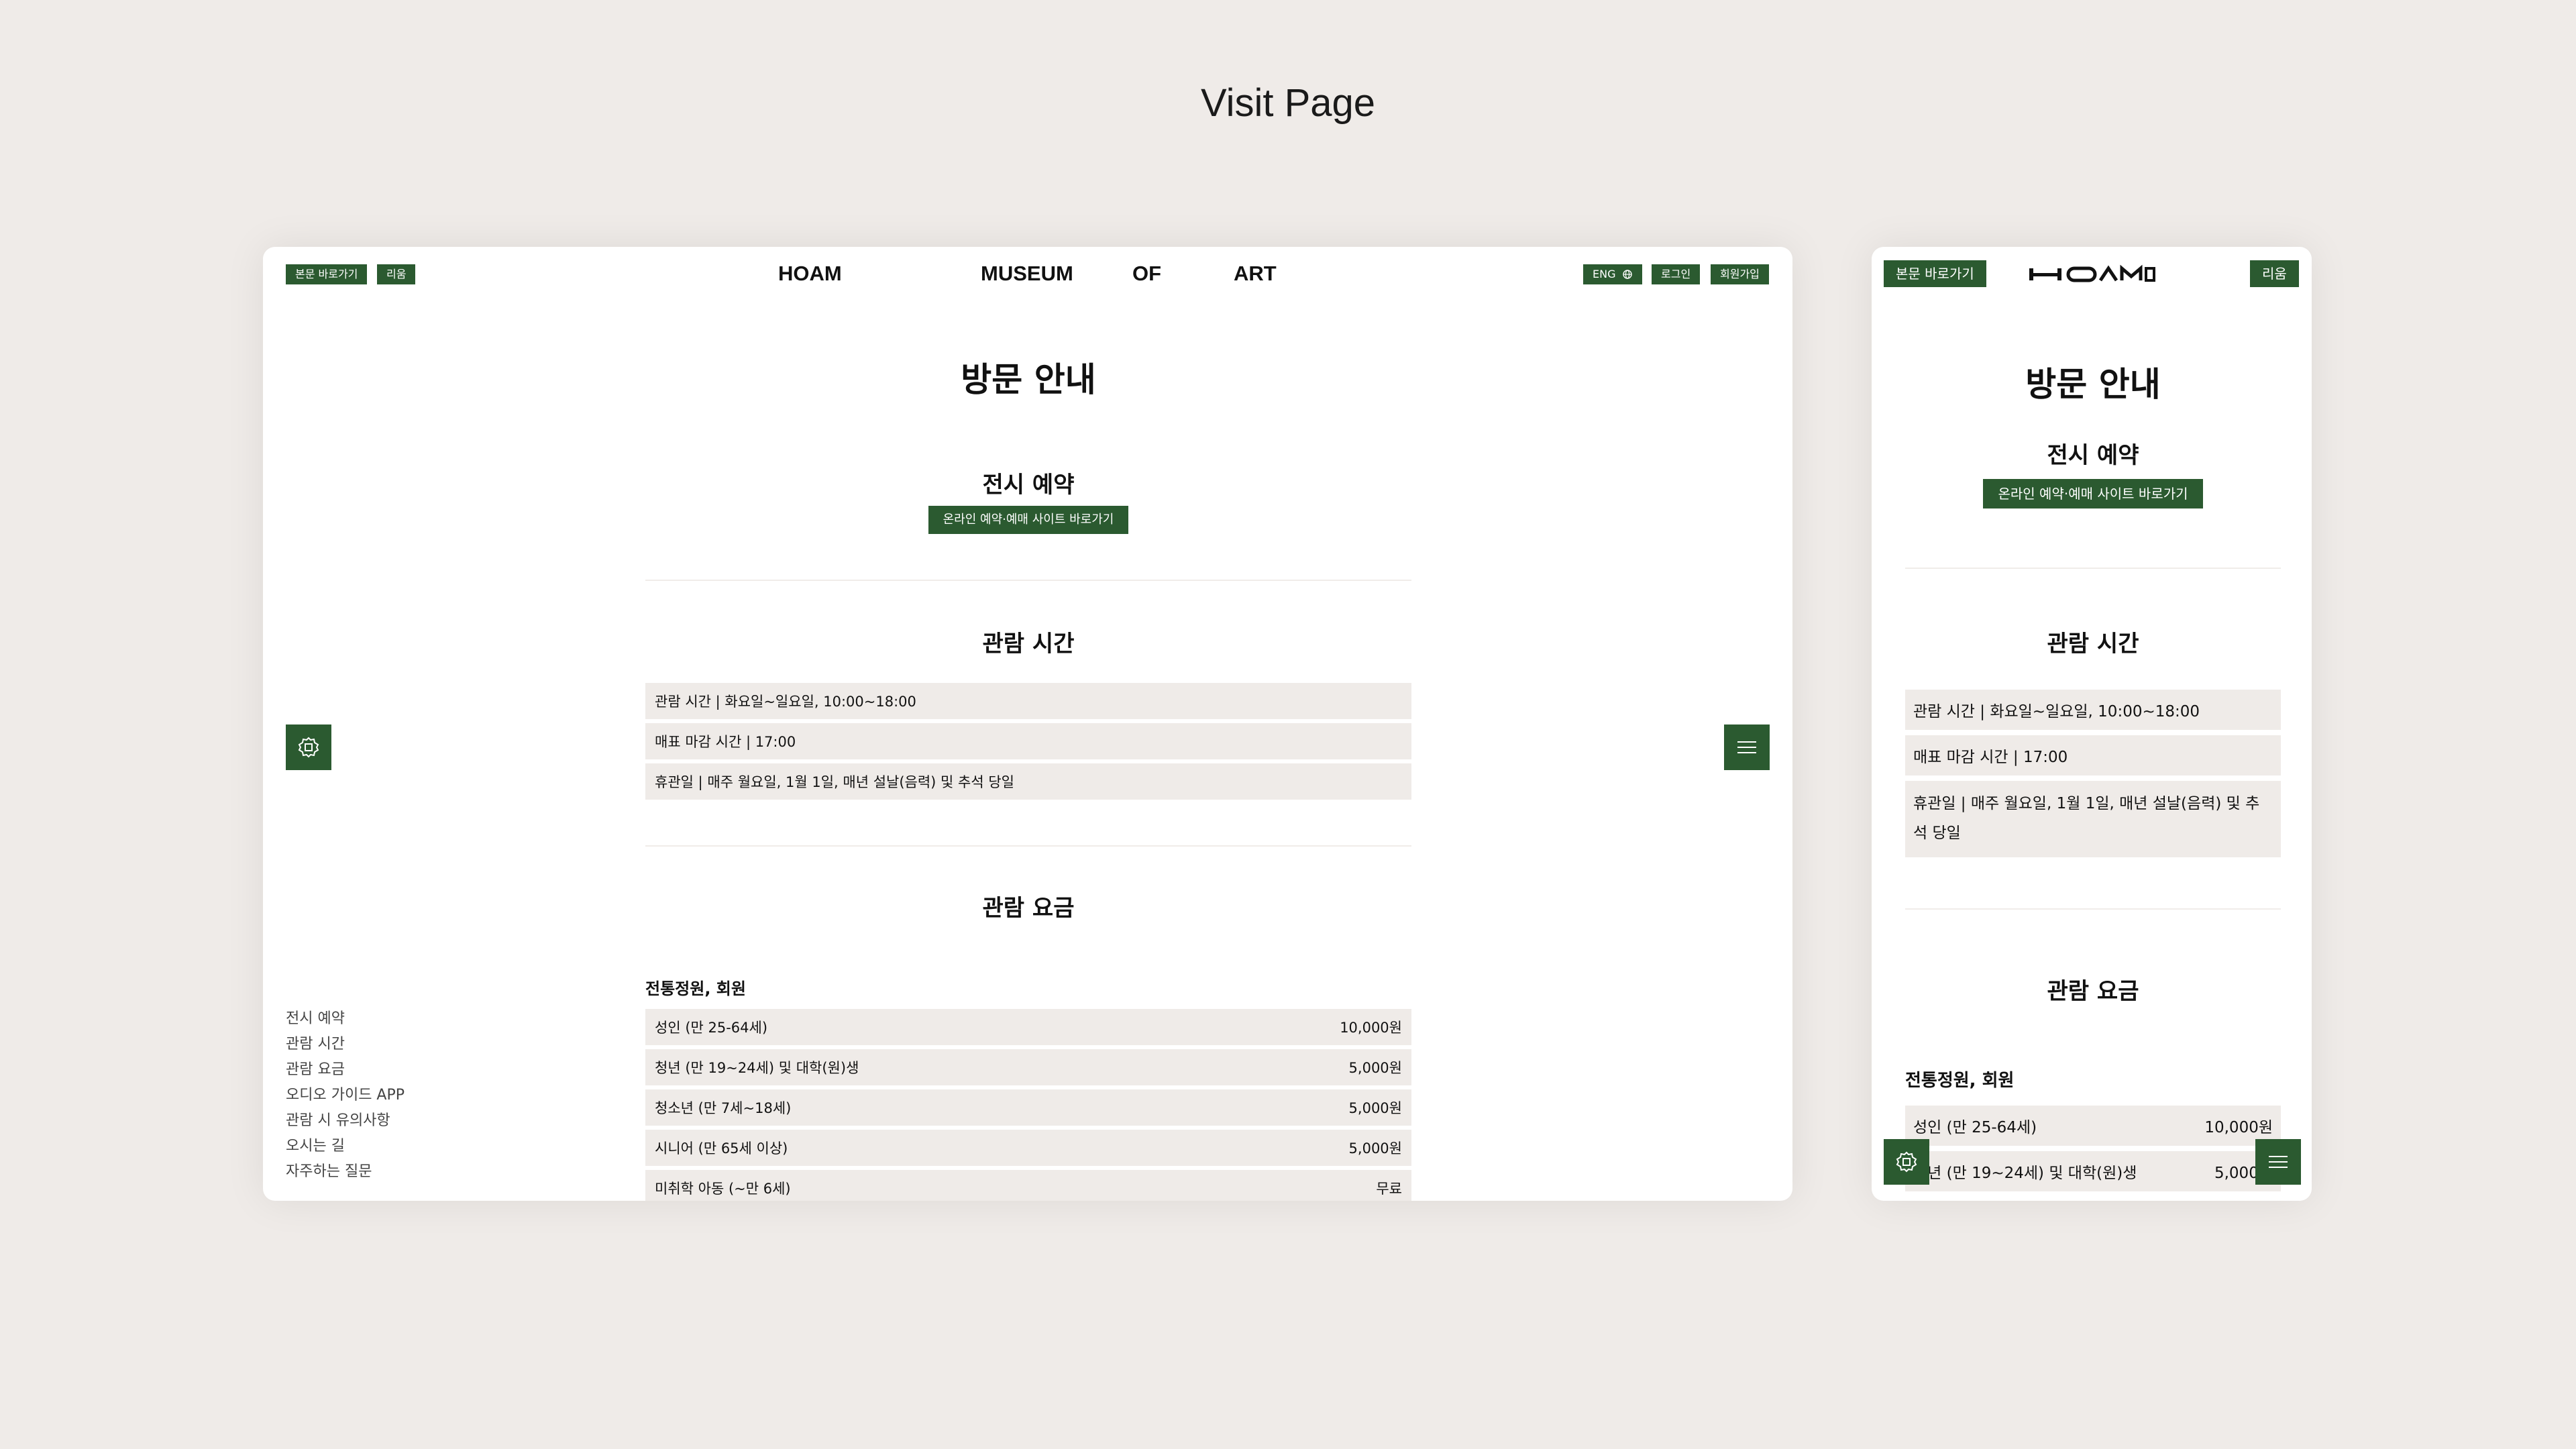 This screenshot has width=2576, height=1449. What do you see at coordinates (723, 1108) in the screenshot?
I see `fee-label: 청소년 (만 7세~18세)` at bounding box center [723, 1108].